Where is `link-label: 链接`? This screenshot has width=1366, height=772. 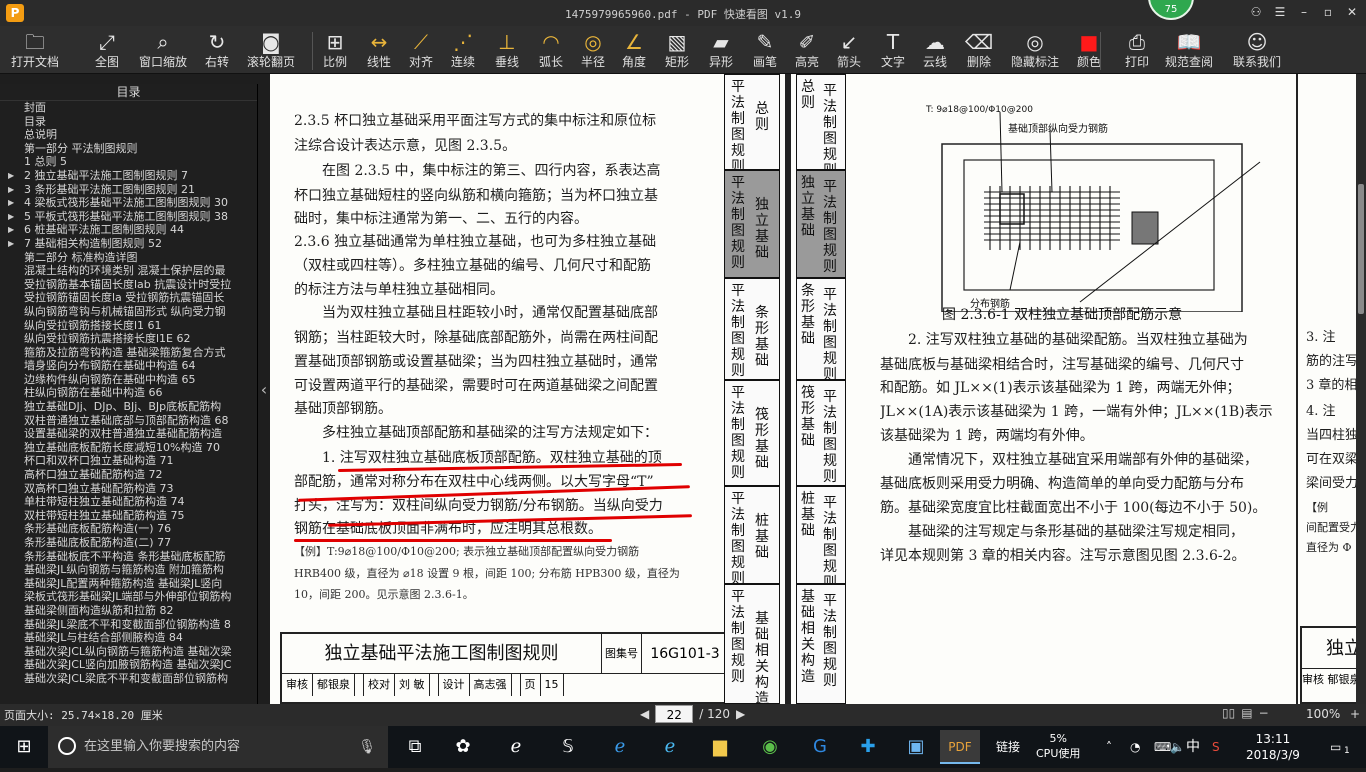 link-label: 链接 is located at coordinates (1008, 747).